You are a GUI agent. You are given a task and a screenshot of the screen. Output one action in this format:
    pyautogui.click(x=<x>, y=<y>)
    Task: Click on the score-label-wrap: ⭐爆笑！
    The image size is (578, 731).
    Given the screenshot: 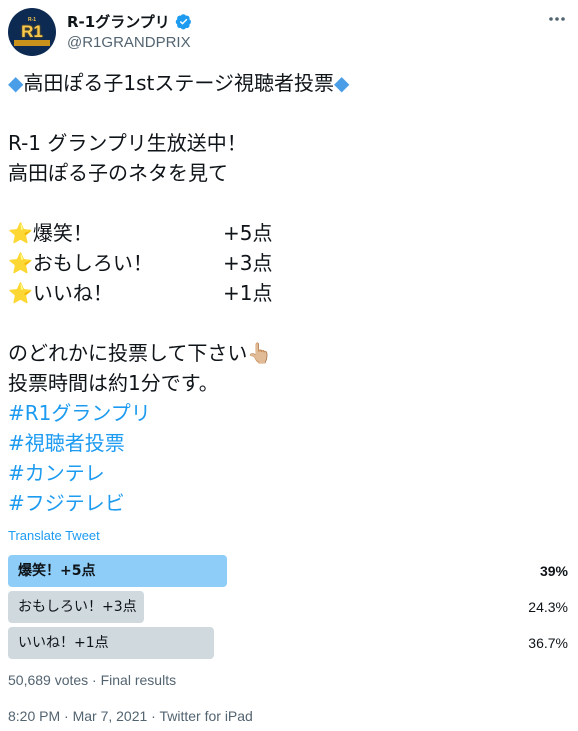 What is the action you would take?
    pyautogui.click(x=115, y=233)
    